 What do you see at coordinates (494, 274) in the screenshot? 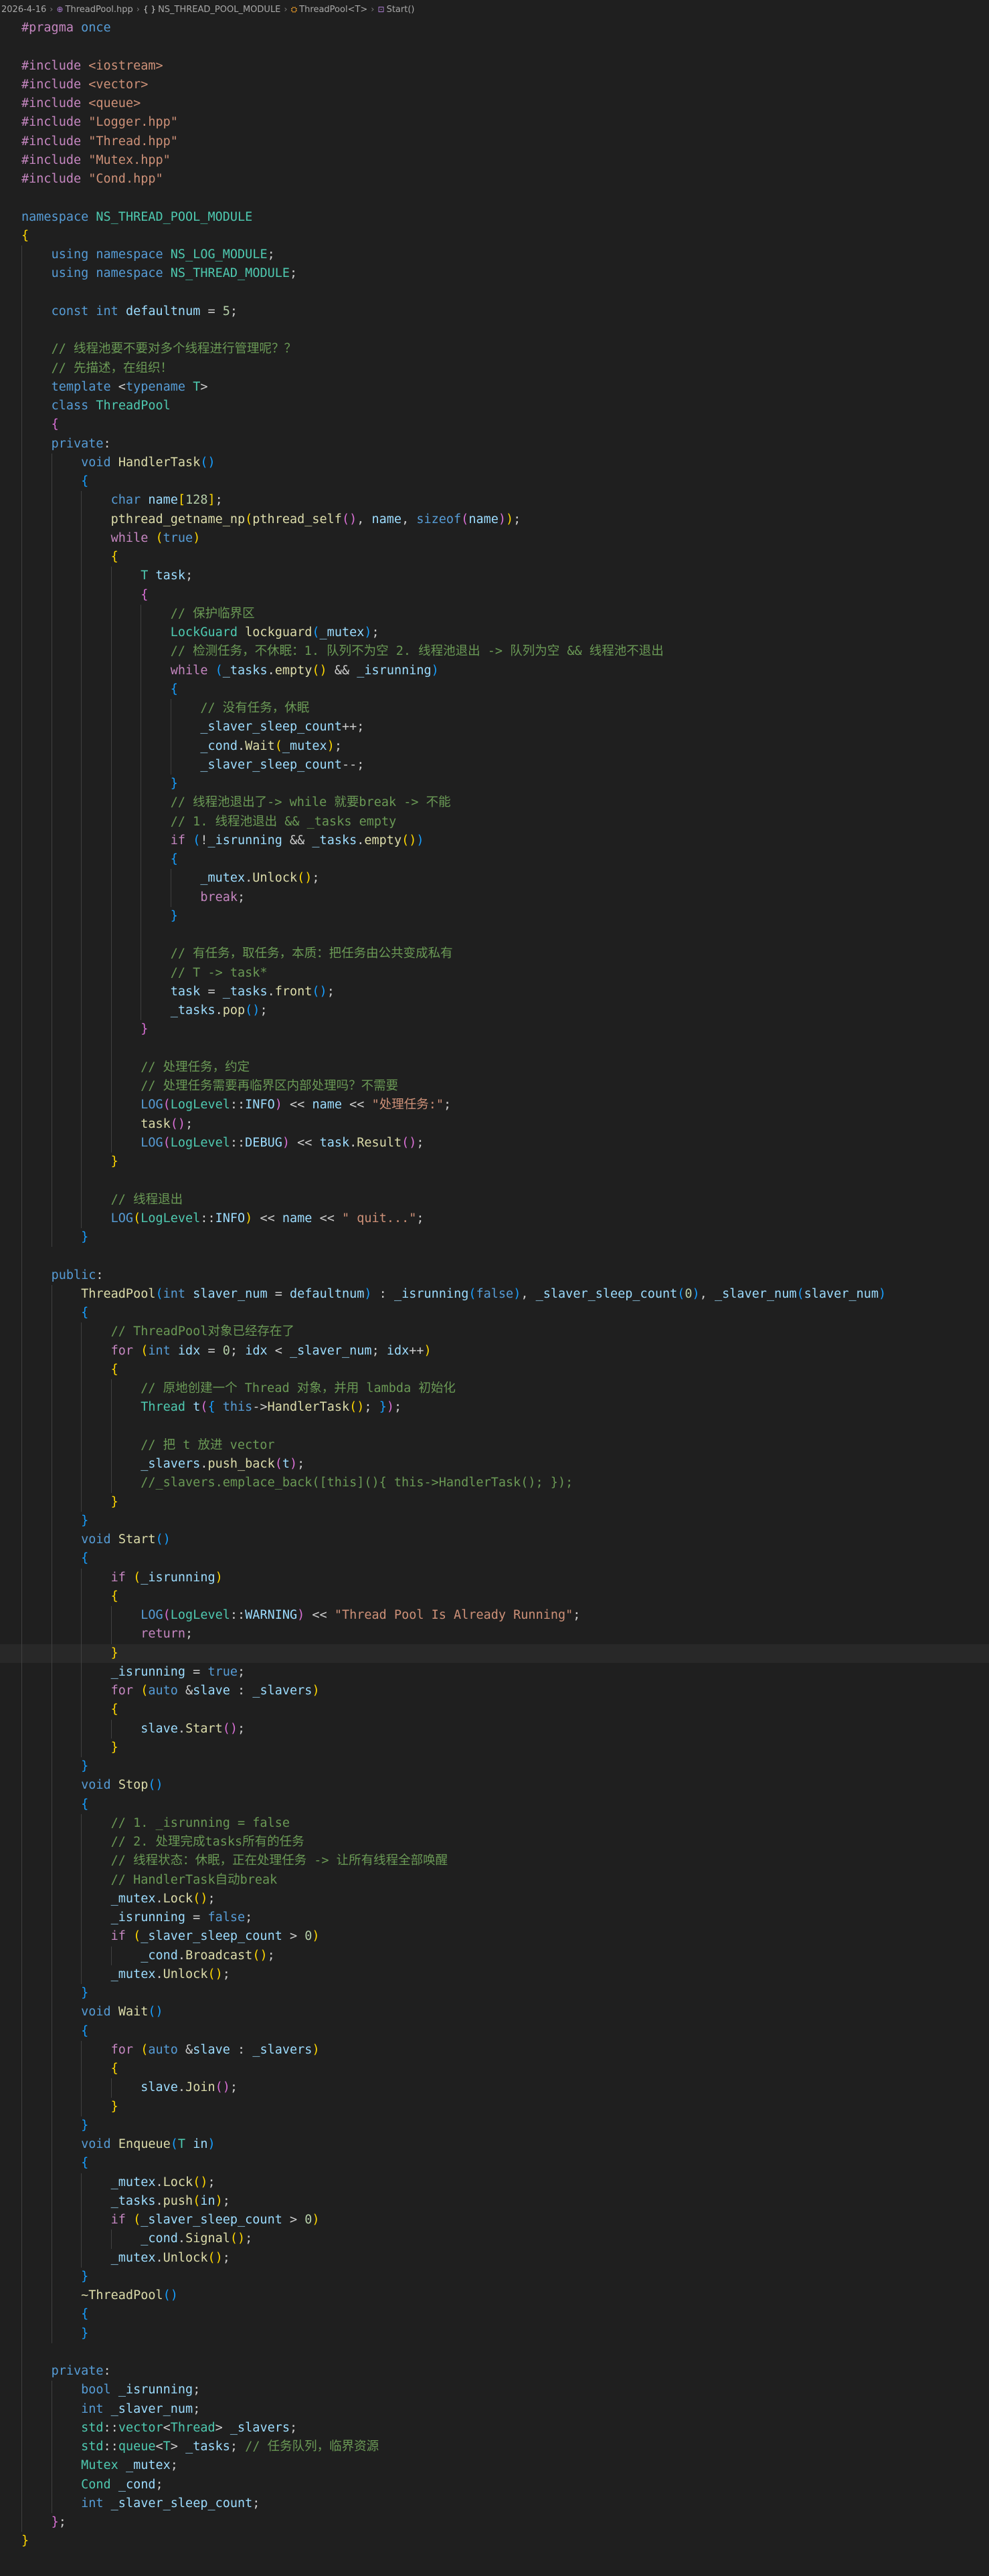
I see `code-line: using namespace NS_THREAD_MODULE;` at bounding box center [494, 274].